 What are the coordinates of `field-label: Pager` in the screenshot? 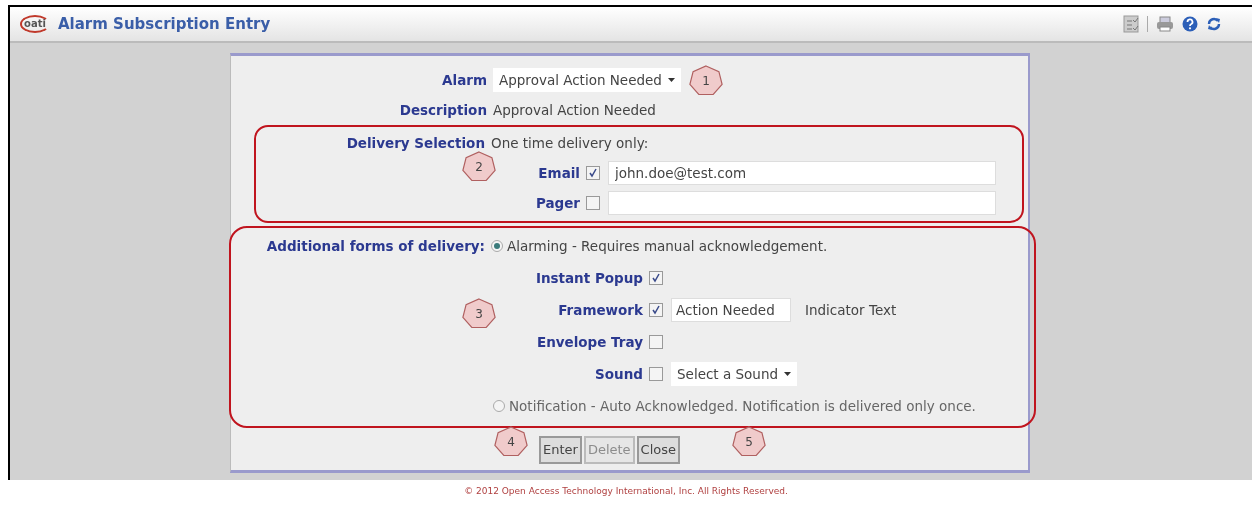 It's located at (557, 202).